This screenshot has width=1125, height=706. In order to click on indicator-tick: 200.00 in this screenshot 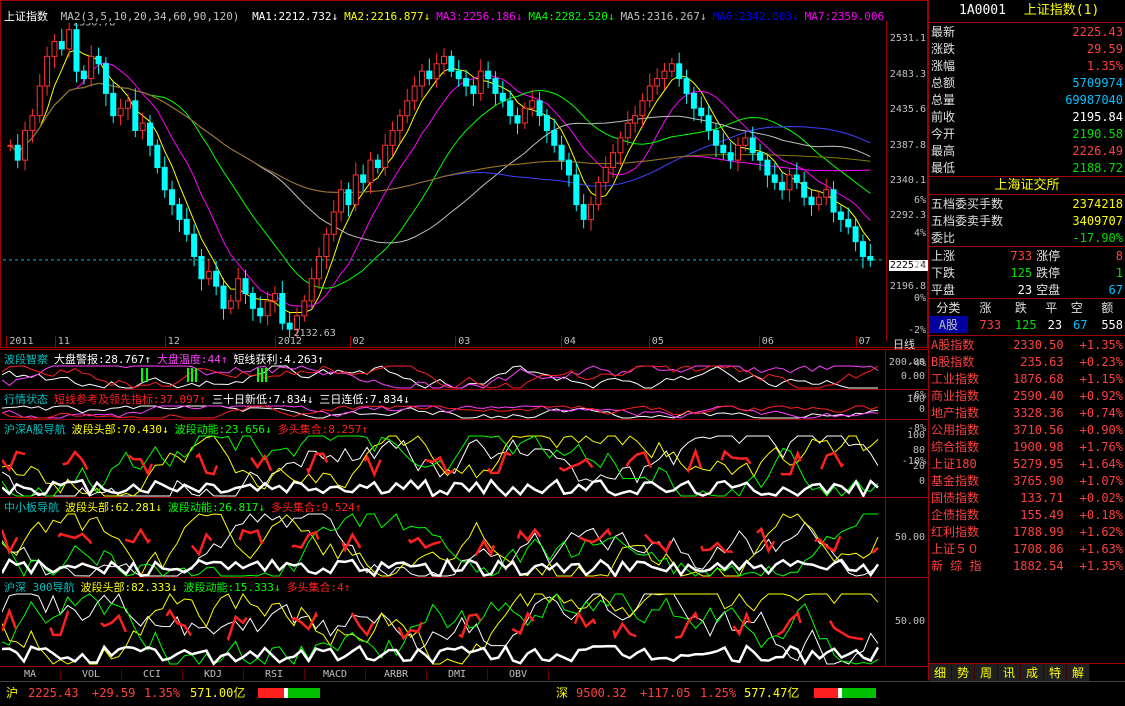, I will do `click(906, 363)`.